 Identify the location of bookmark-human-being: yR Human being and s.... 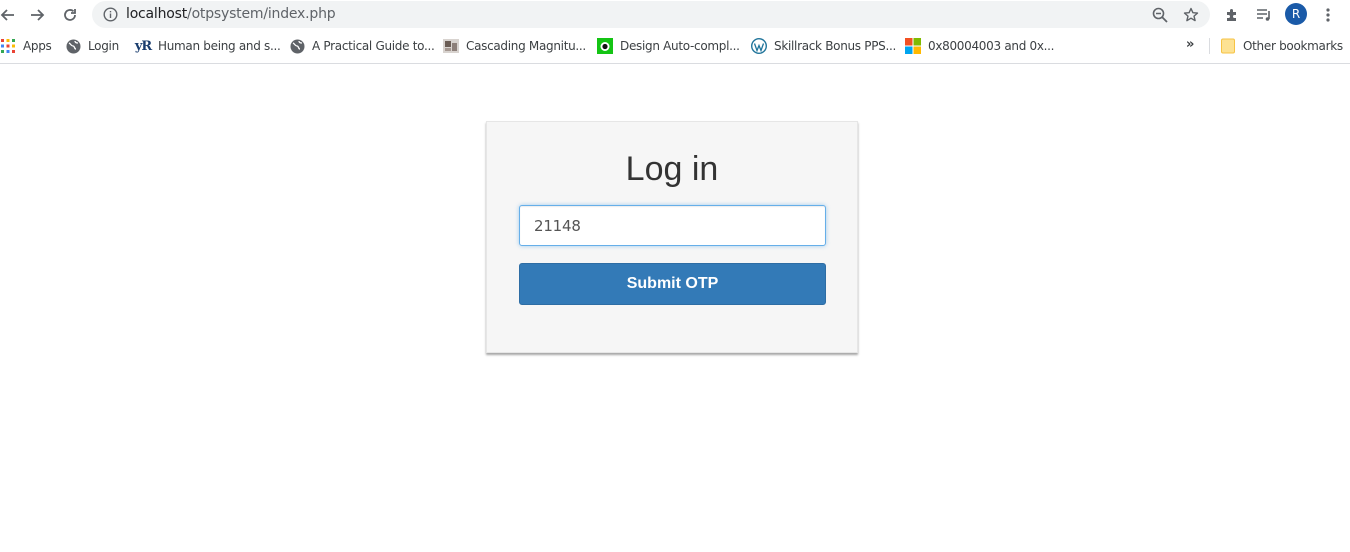
(208, 46).